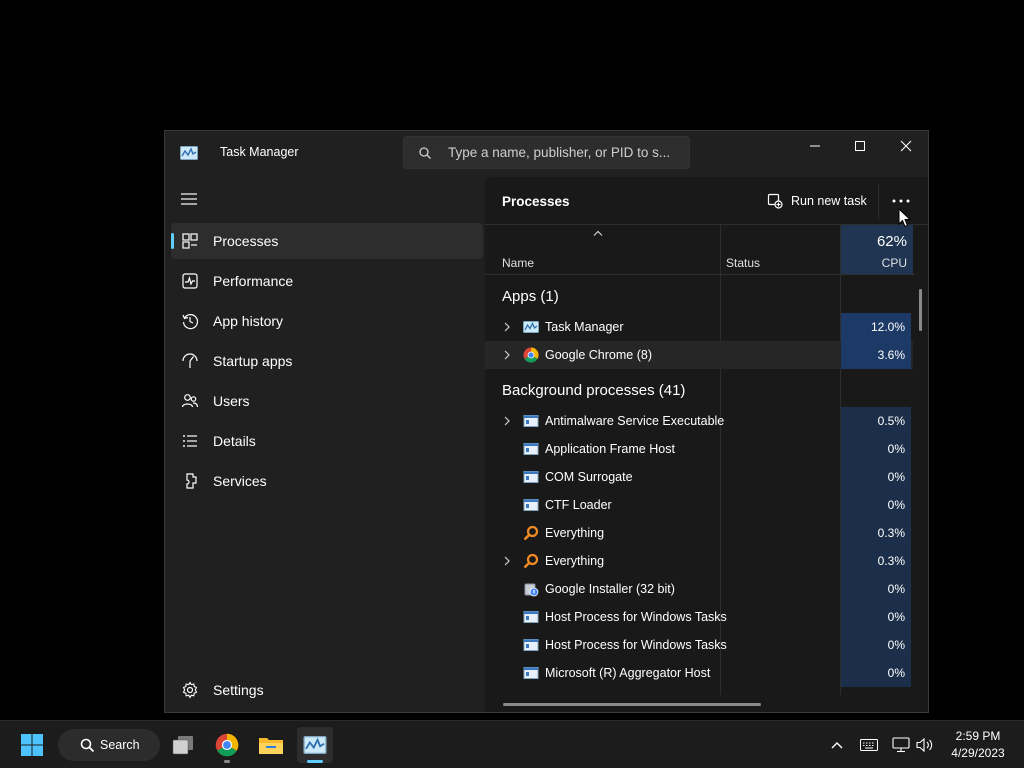 Image resolution: width=1024 pixels, height=768 pixels. What do you see at coordinates (191, 481) in the screenshot?
I see `services-icon` at bounding box center [191, 481].